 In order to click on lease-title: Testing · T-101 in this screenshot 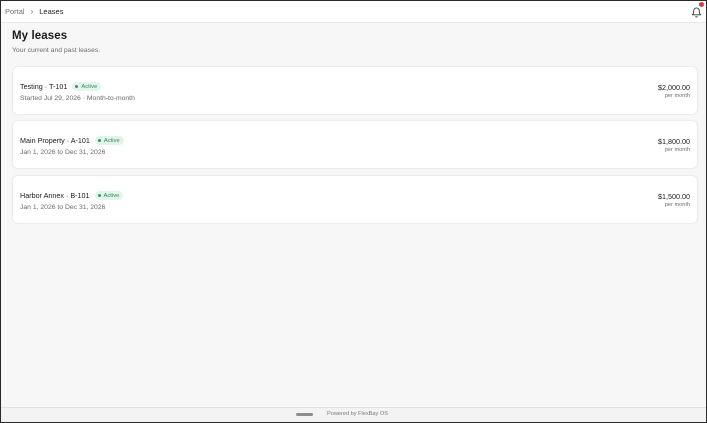, I will do `click(44, 86)`.